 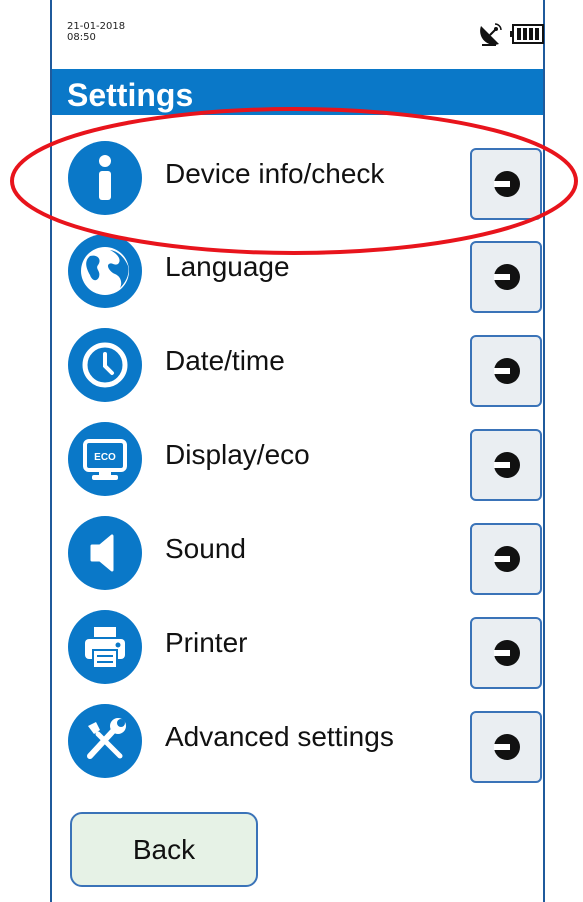 I want to click on menu-item-advanced-settings: Advanced settings, so click(x=297, y=741).